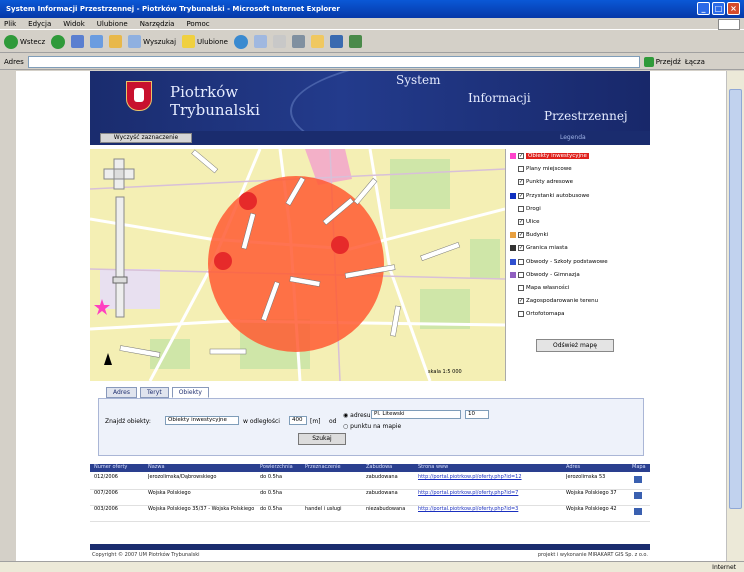  Describe the element at coordinates (315, 421) in the screenshot. I see `unit-label: [m]` at that location.